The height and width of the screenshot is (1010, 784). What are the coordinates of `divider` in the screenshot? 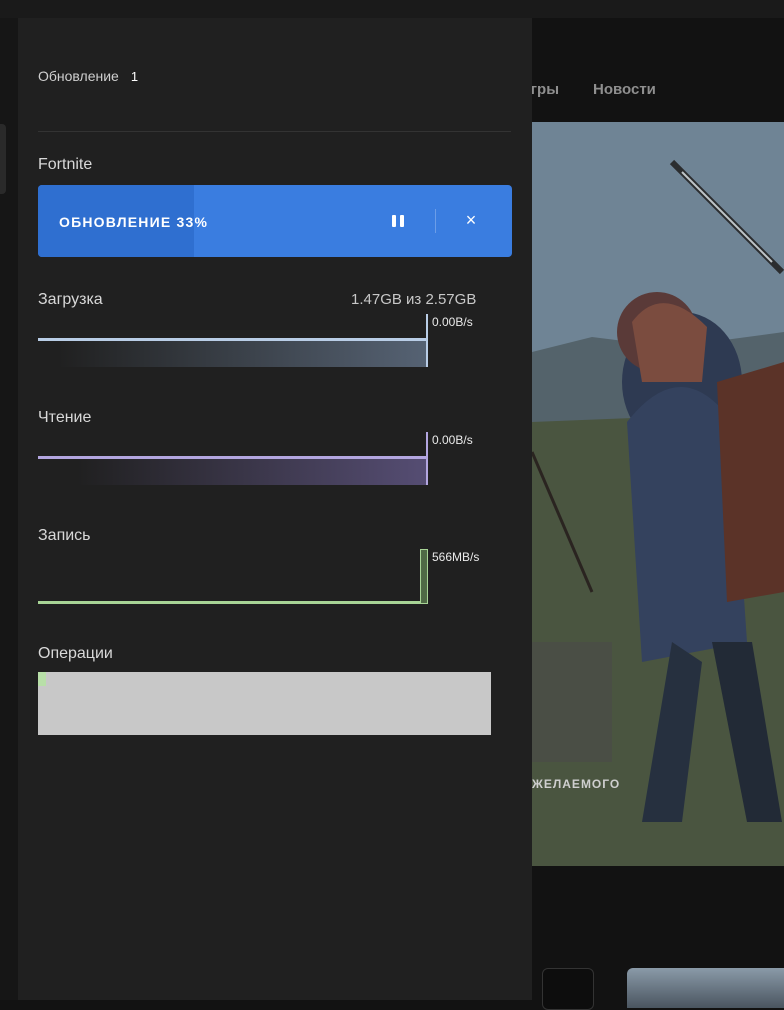 It's located at (274, 131).